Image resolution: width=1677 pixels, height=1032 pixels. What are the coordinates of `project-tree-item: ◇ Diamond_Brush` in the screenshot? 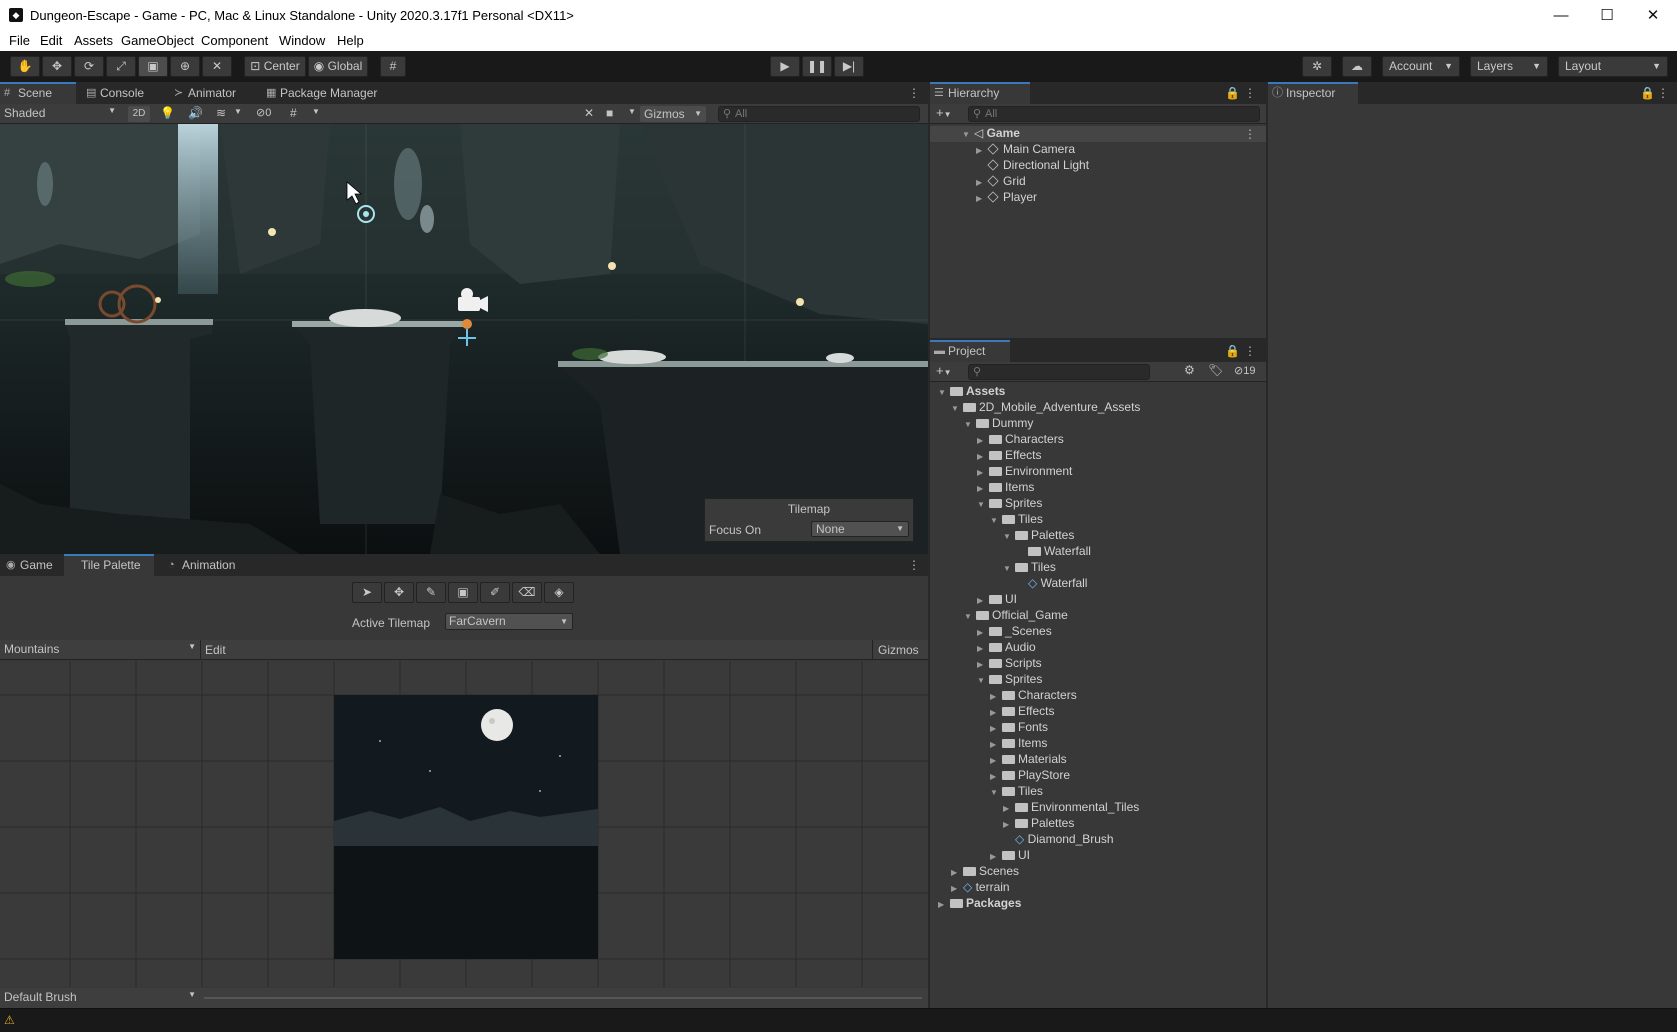 It's located at (1058, 839).